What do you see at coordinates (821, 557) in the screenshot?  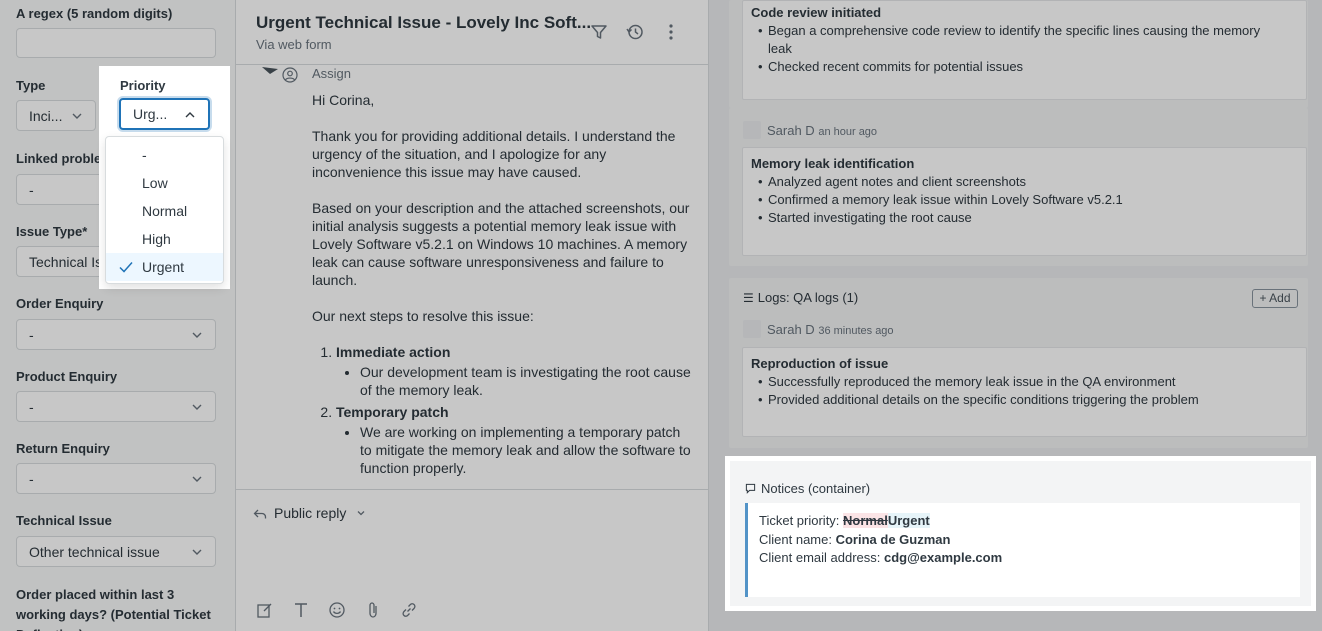 I see `client-email-label: Client email address:` at bounding box center [821, 557].